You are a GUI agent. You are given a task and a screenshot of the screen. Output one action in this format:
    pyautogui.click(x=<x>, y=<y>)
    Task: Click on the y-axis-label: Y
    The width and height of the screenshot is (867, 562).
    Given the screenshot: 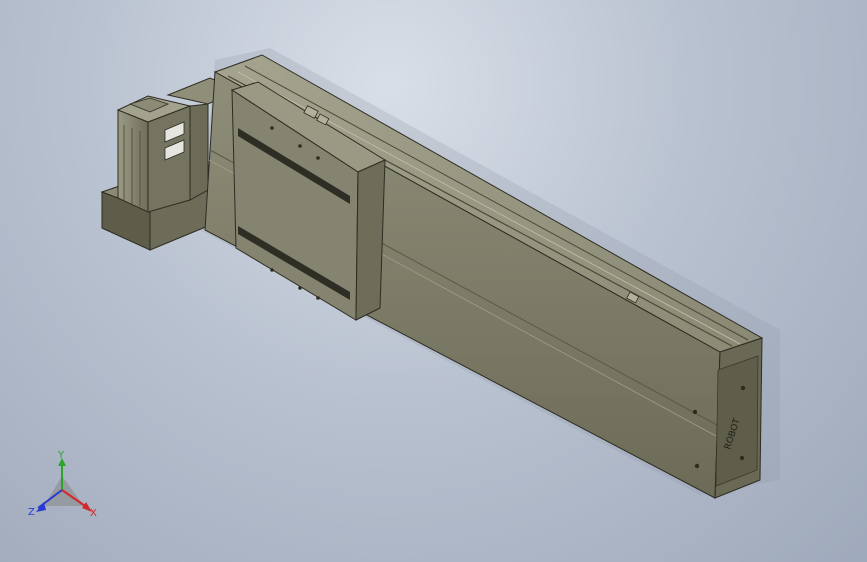 What is the action you would take?
    pyautogui.click(x=61, y=455)
    